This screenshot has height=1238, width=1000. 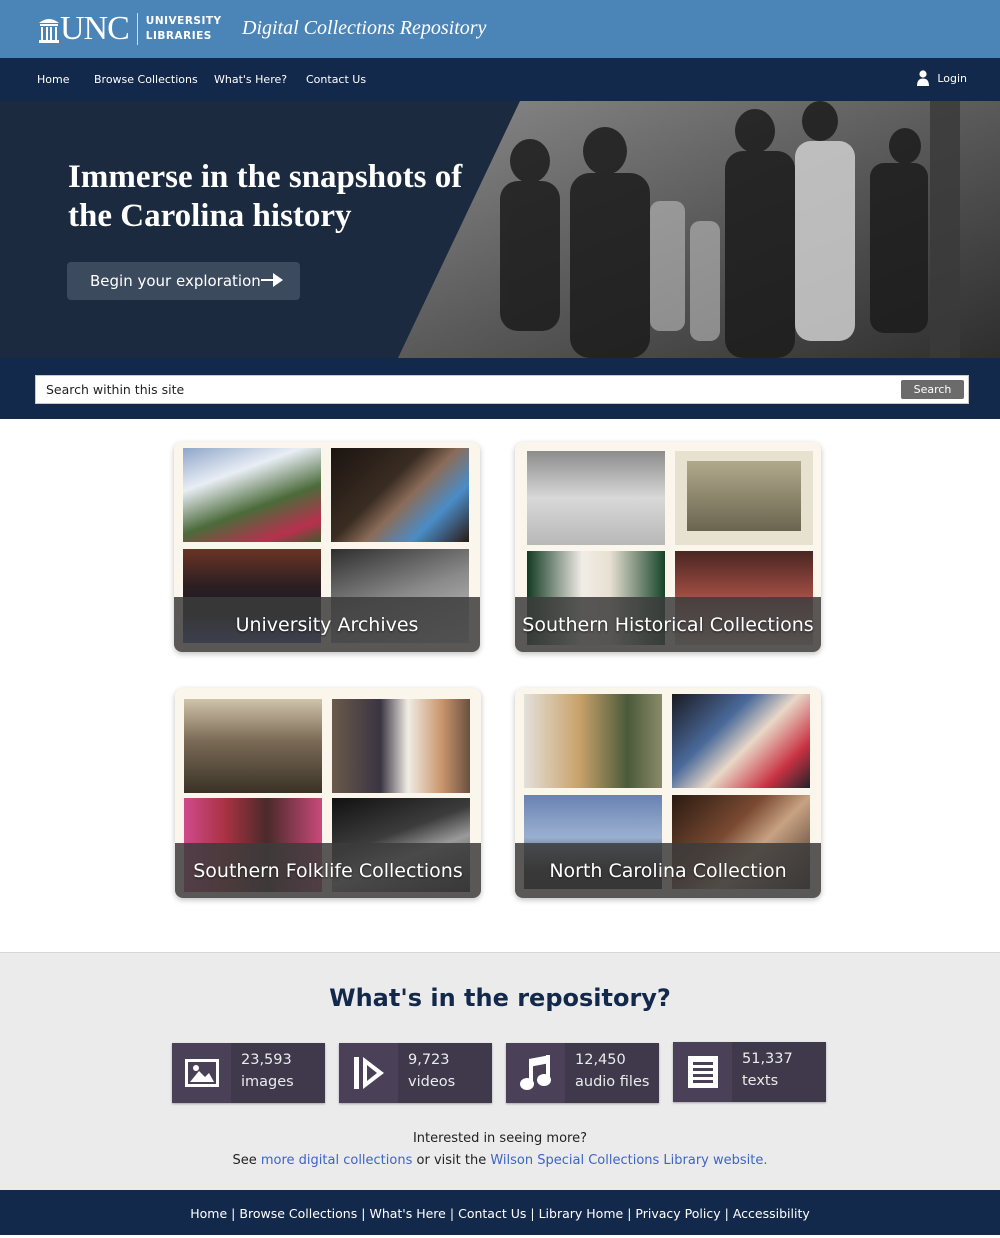 I want to click on user-icon, so click(x=923, y=78).